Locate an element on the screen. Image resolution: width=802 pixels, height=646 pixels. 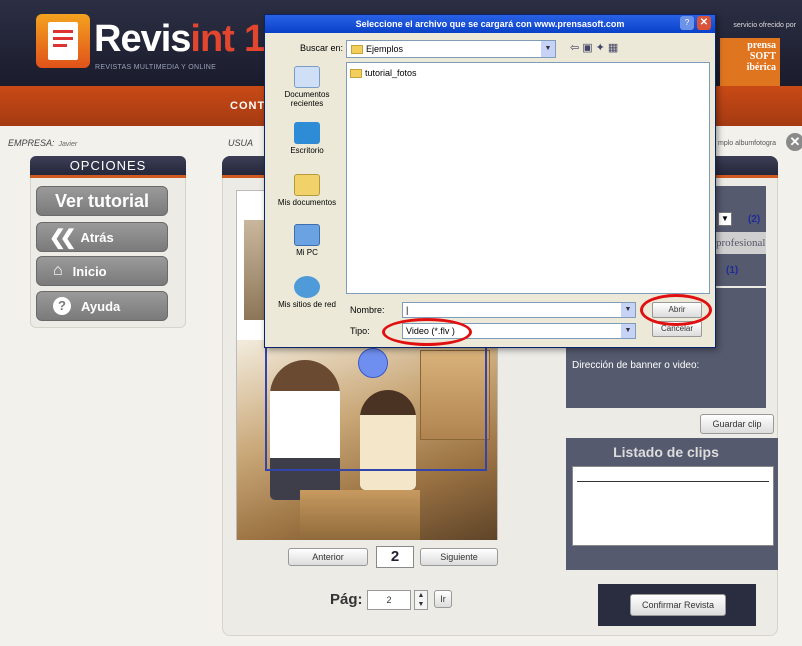
confirmar-revista-button: Confirmar Revista is located at coordinates (678, 605).